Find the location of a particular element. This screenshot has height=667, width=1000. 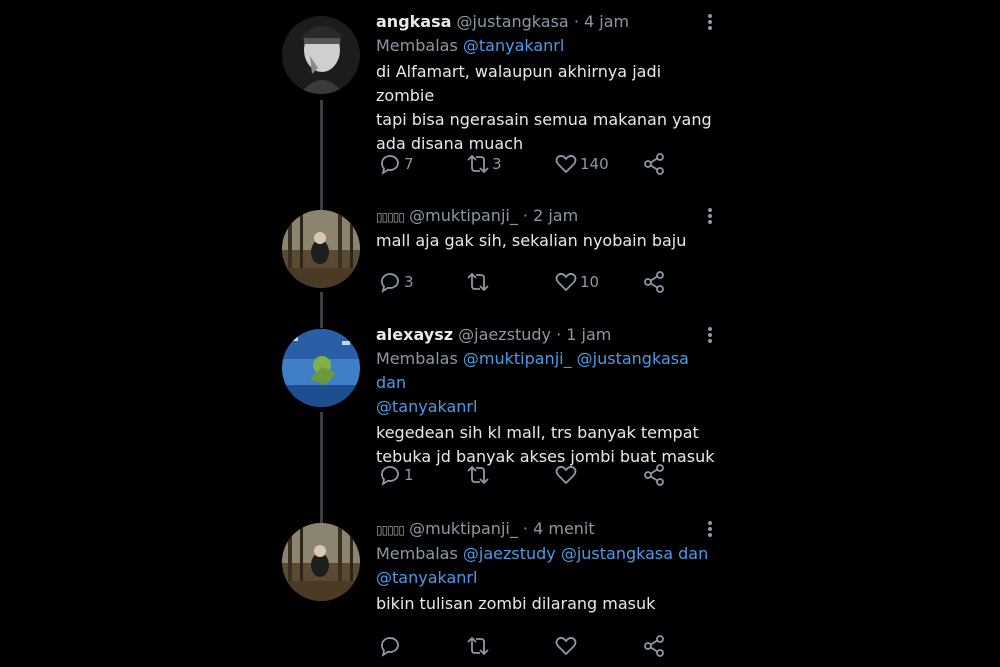

reply-button is located at coordinates (390, 646).